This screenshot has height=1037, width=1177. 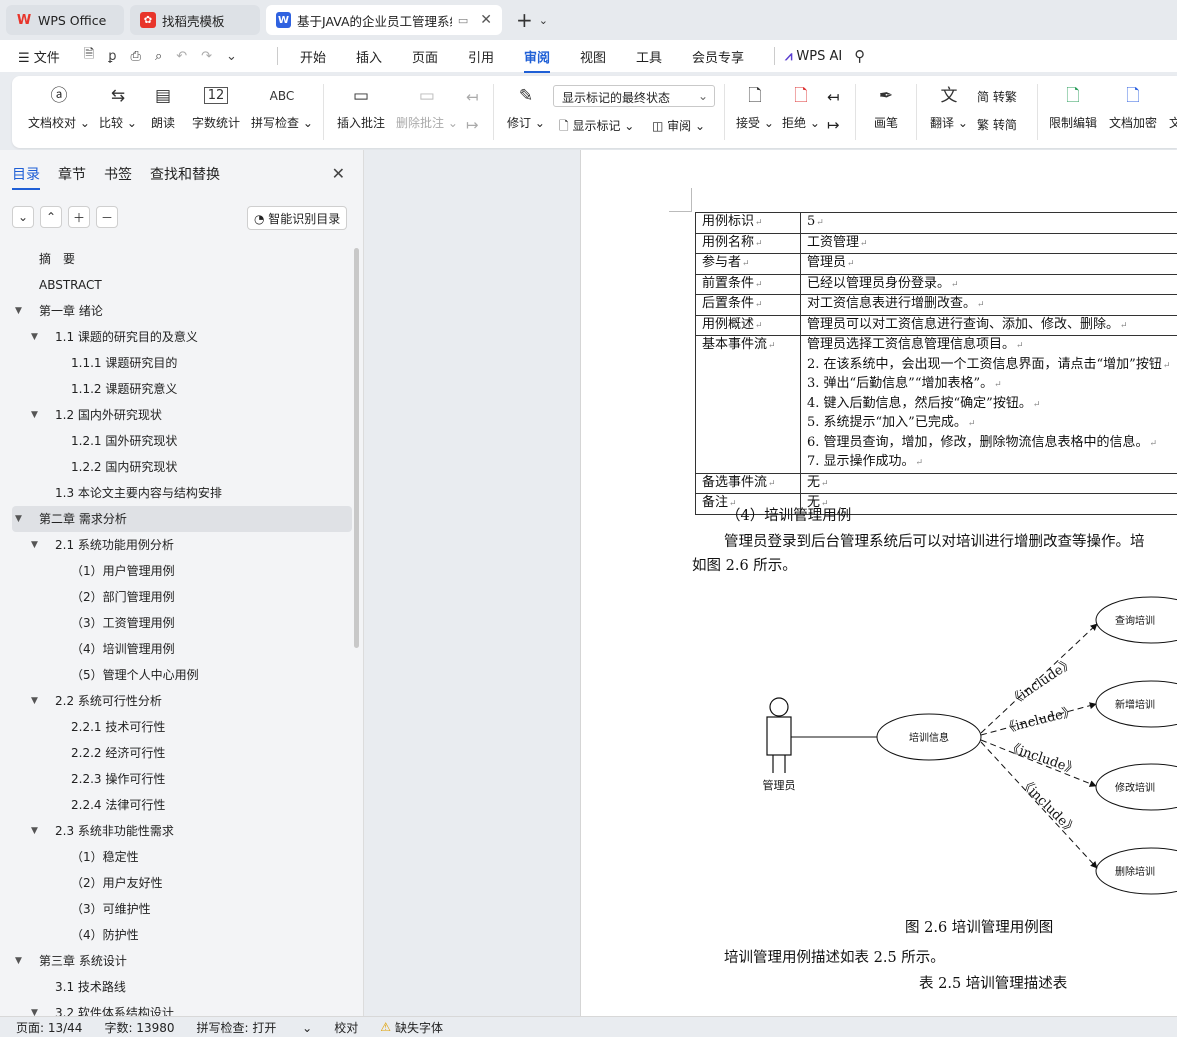 I want to click on collapse-icon: ⌃, so click(x=51, y=217).